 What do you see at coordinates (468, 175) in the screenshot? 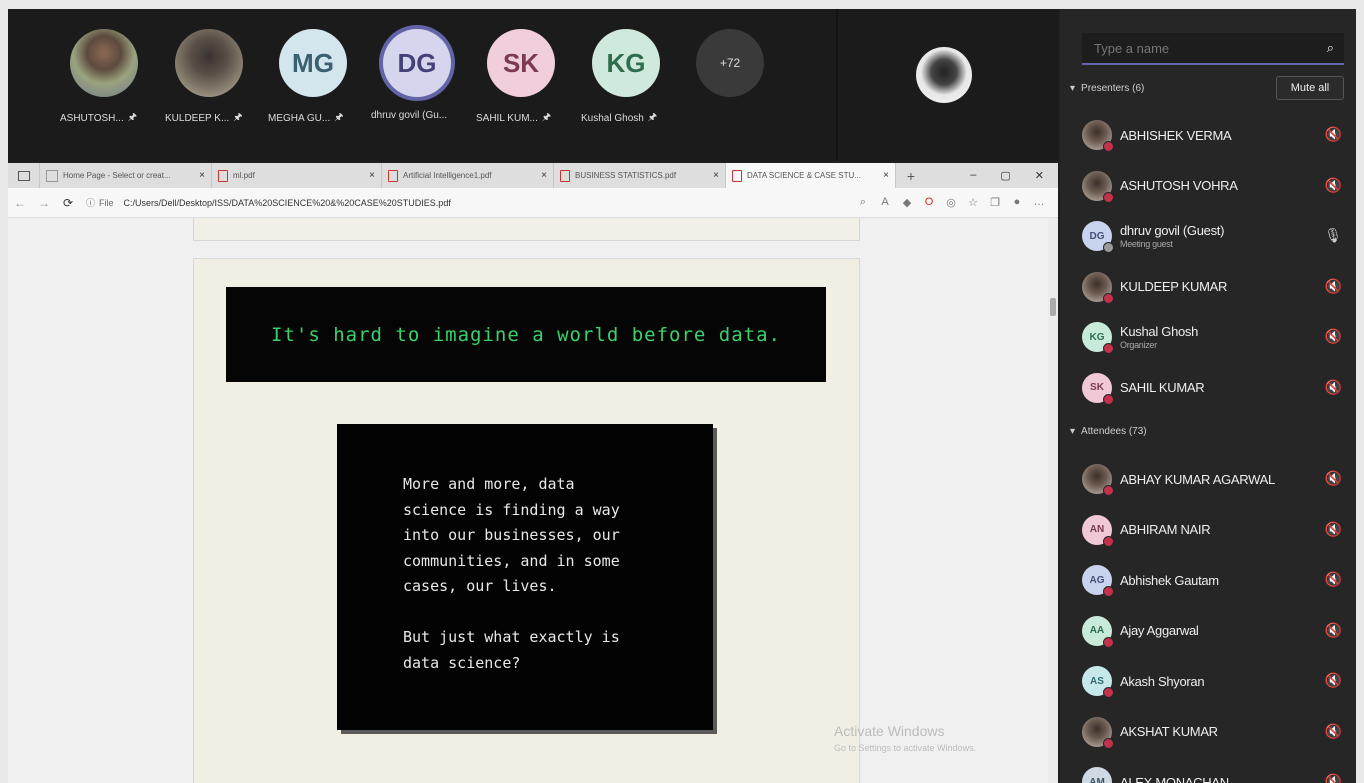
I see `browser-tab: Artificial Intelligence1.pdf ×` at bounding box center [468, 175].